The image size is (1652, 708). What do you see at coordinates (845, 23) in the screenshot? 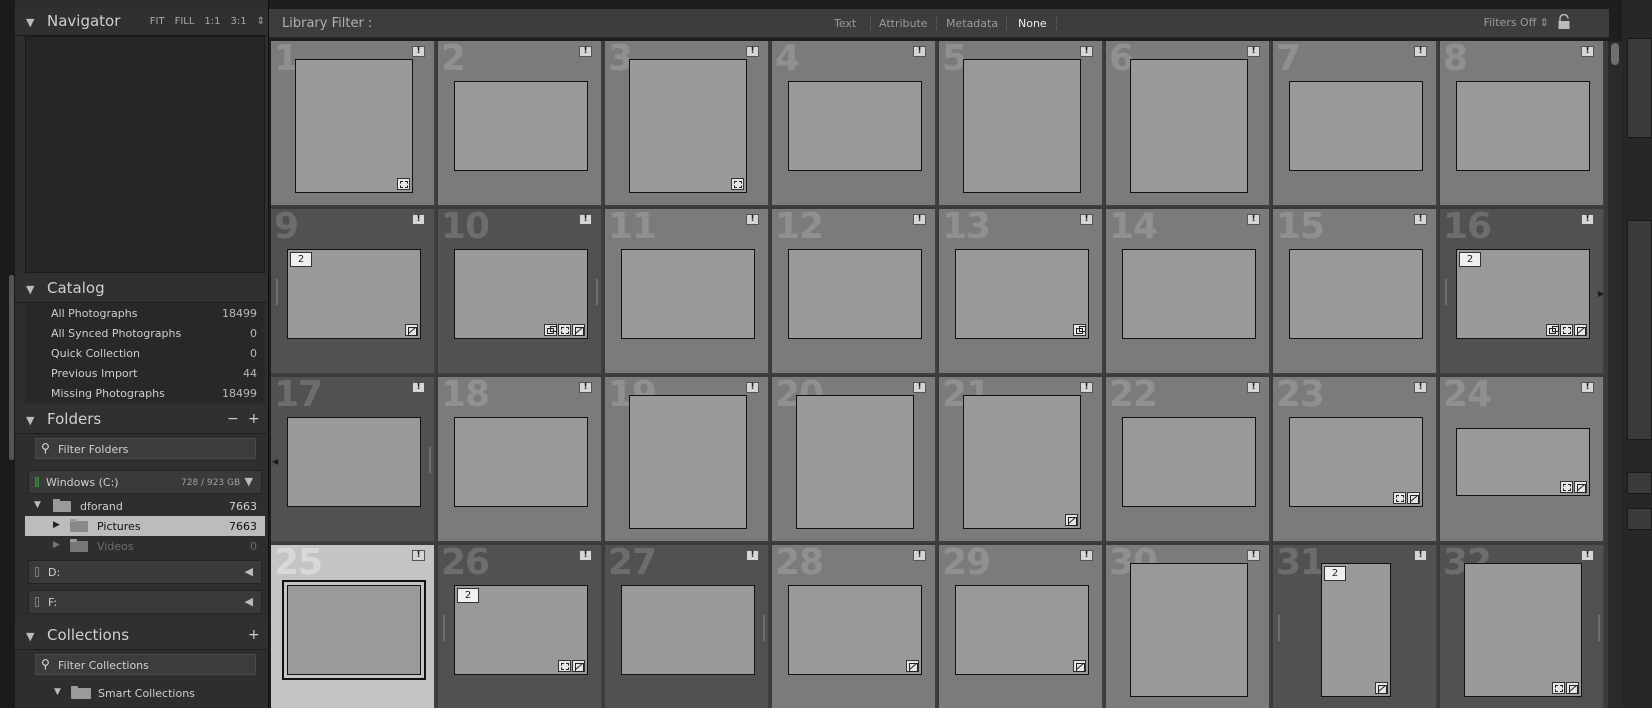
I see `filter-text-option: Text` at bounding box center [845, 23].